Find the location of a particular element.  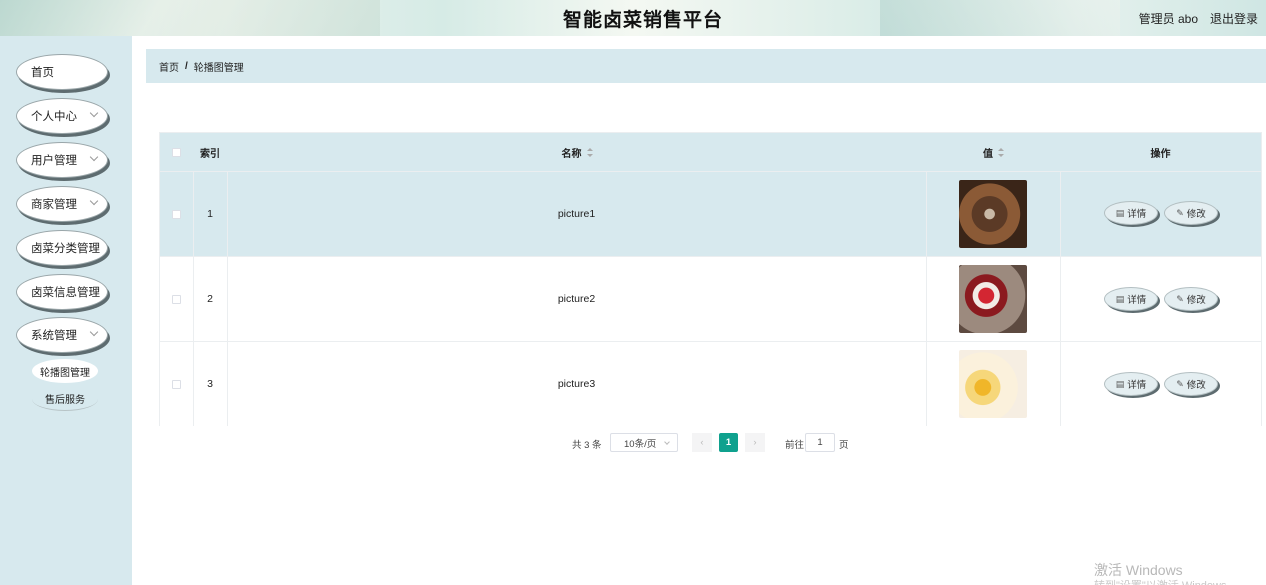

column-name: 名称 is located at coordinates (576, 152).